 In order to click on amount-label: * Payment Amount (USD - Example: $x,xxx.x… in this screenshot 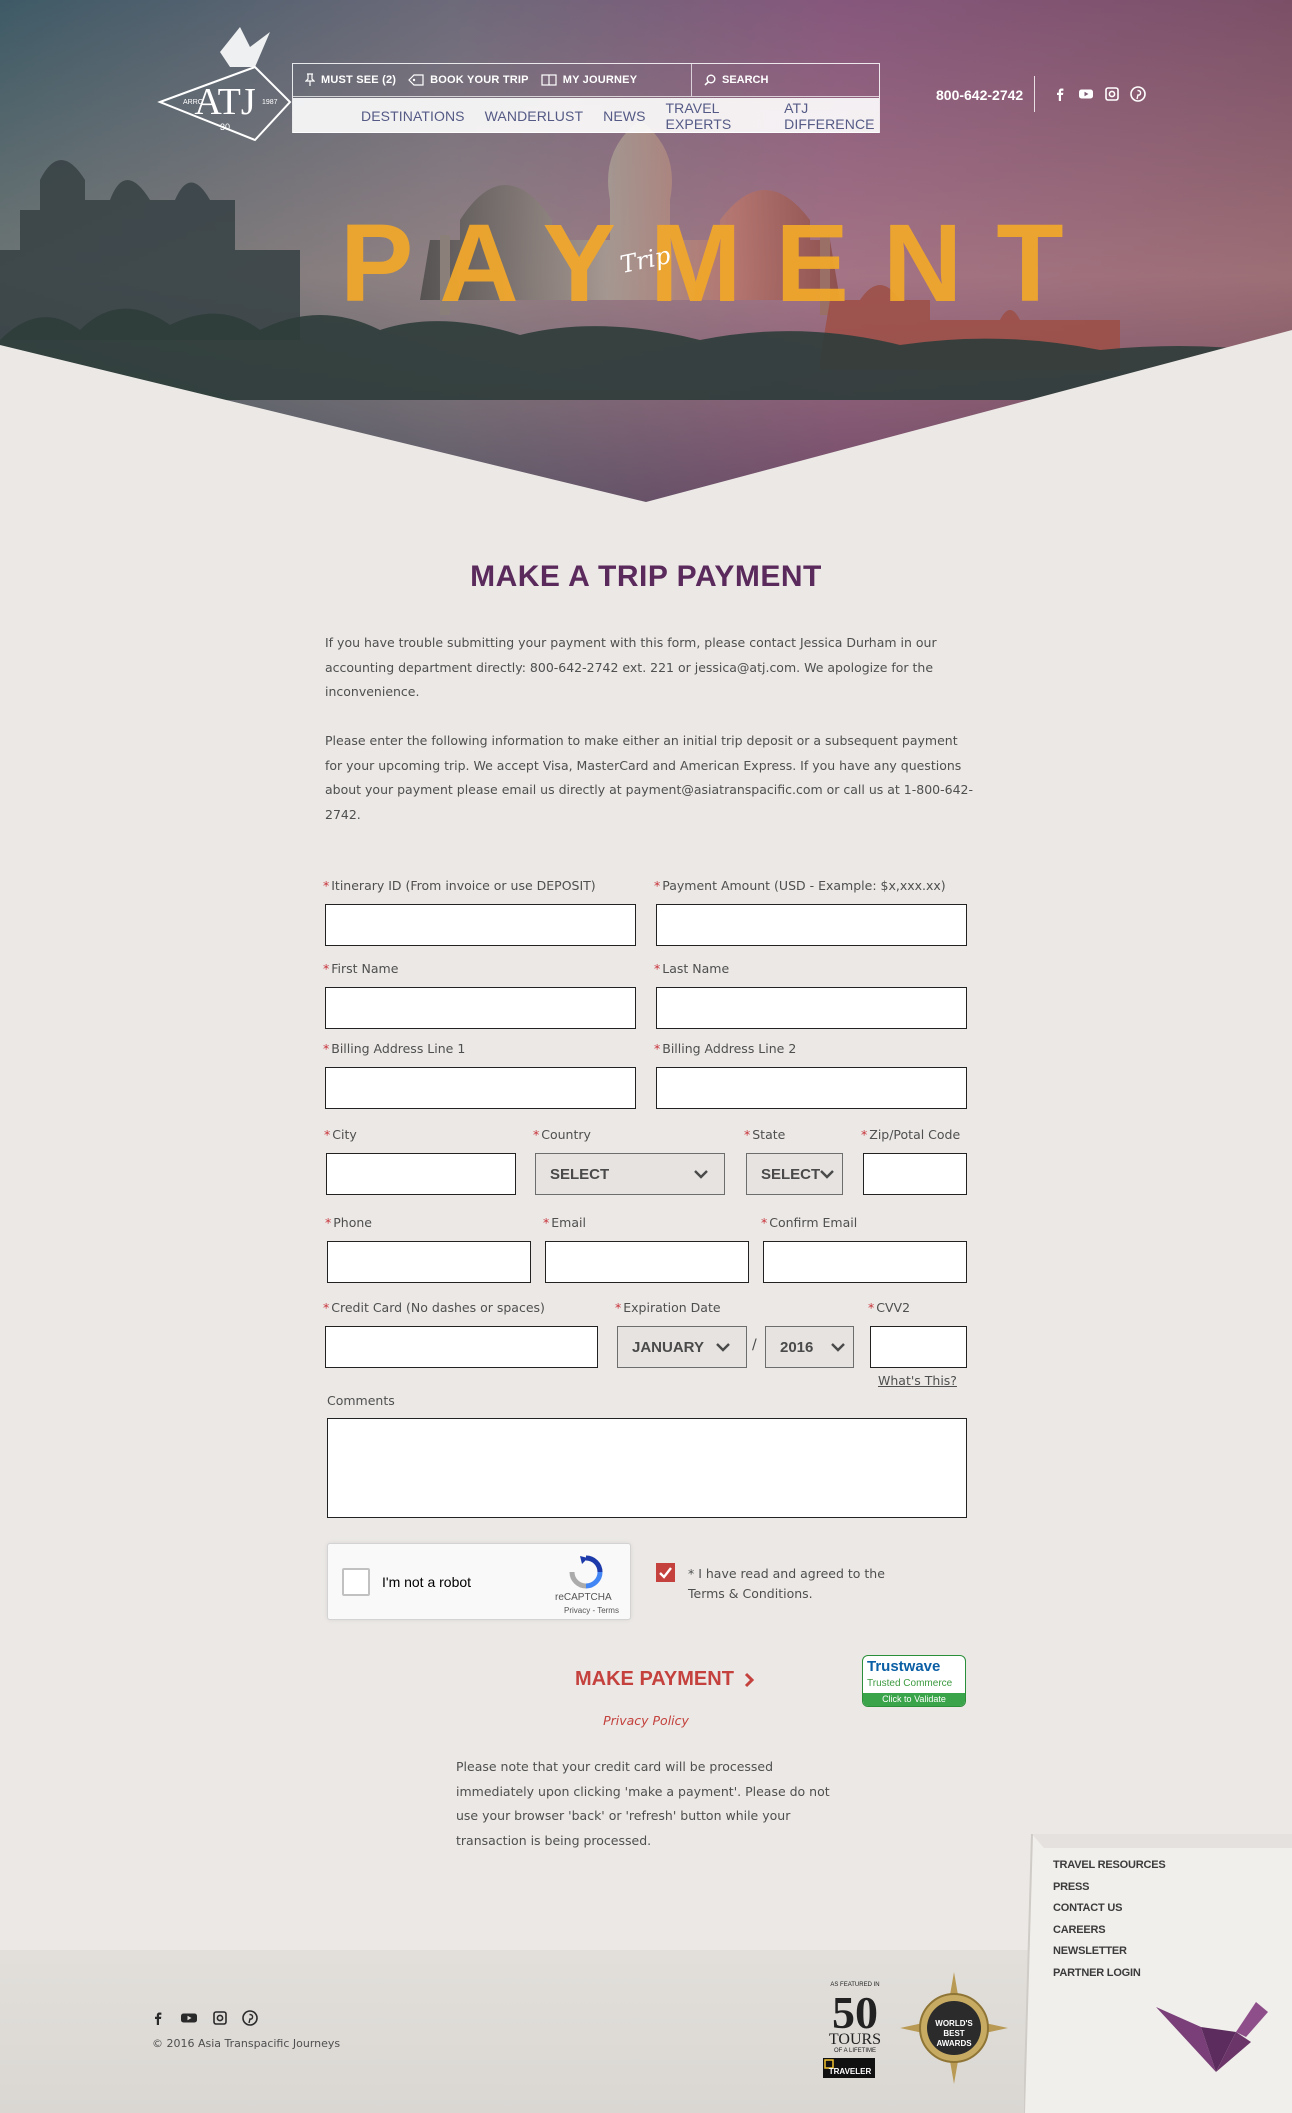, I will do `click(800, 885)`.